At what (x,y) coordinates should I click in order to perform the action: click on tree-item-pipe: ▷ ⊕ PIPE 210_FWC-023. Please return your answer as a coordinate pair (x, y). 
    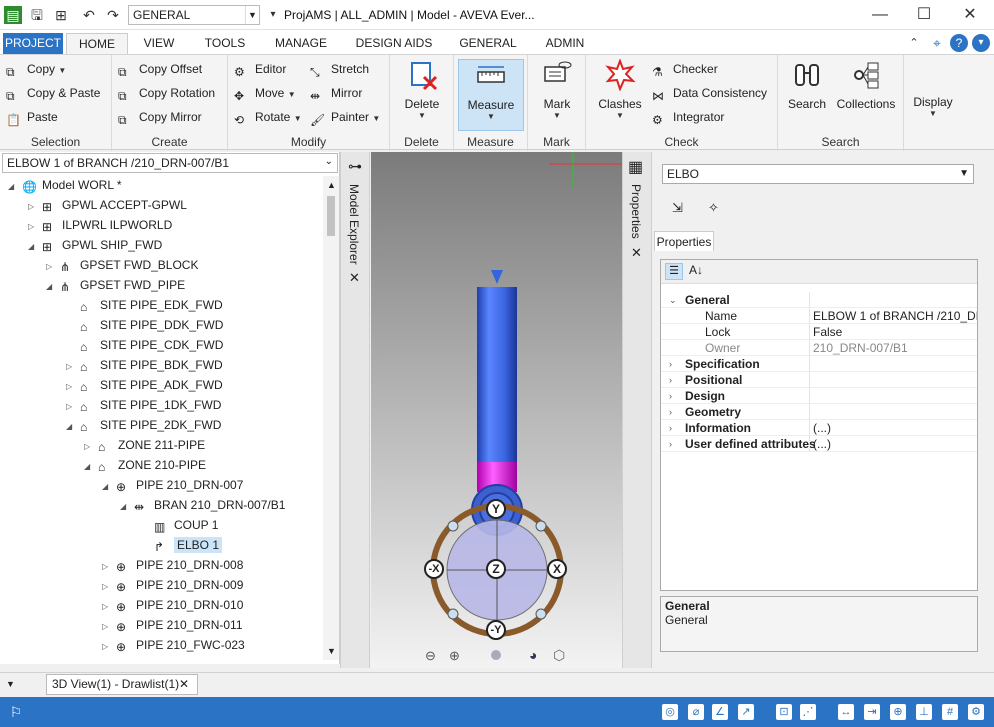
    Looking at the image, I should click on (173, 645).